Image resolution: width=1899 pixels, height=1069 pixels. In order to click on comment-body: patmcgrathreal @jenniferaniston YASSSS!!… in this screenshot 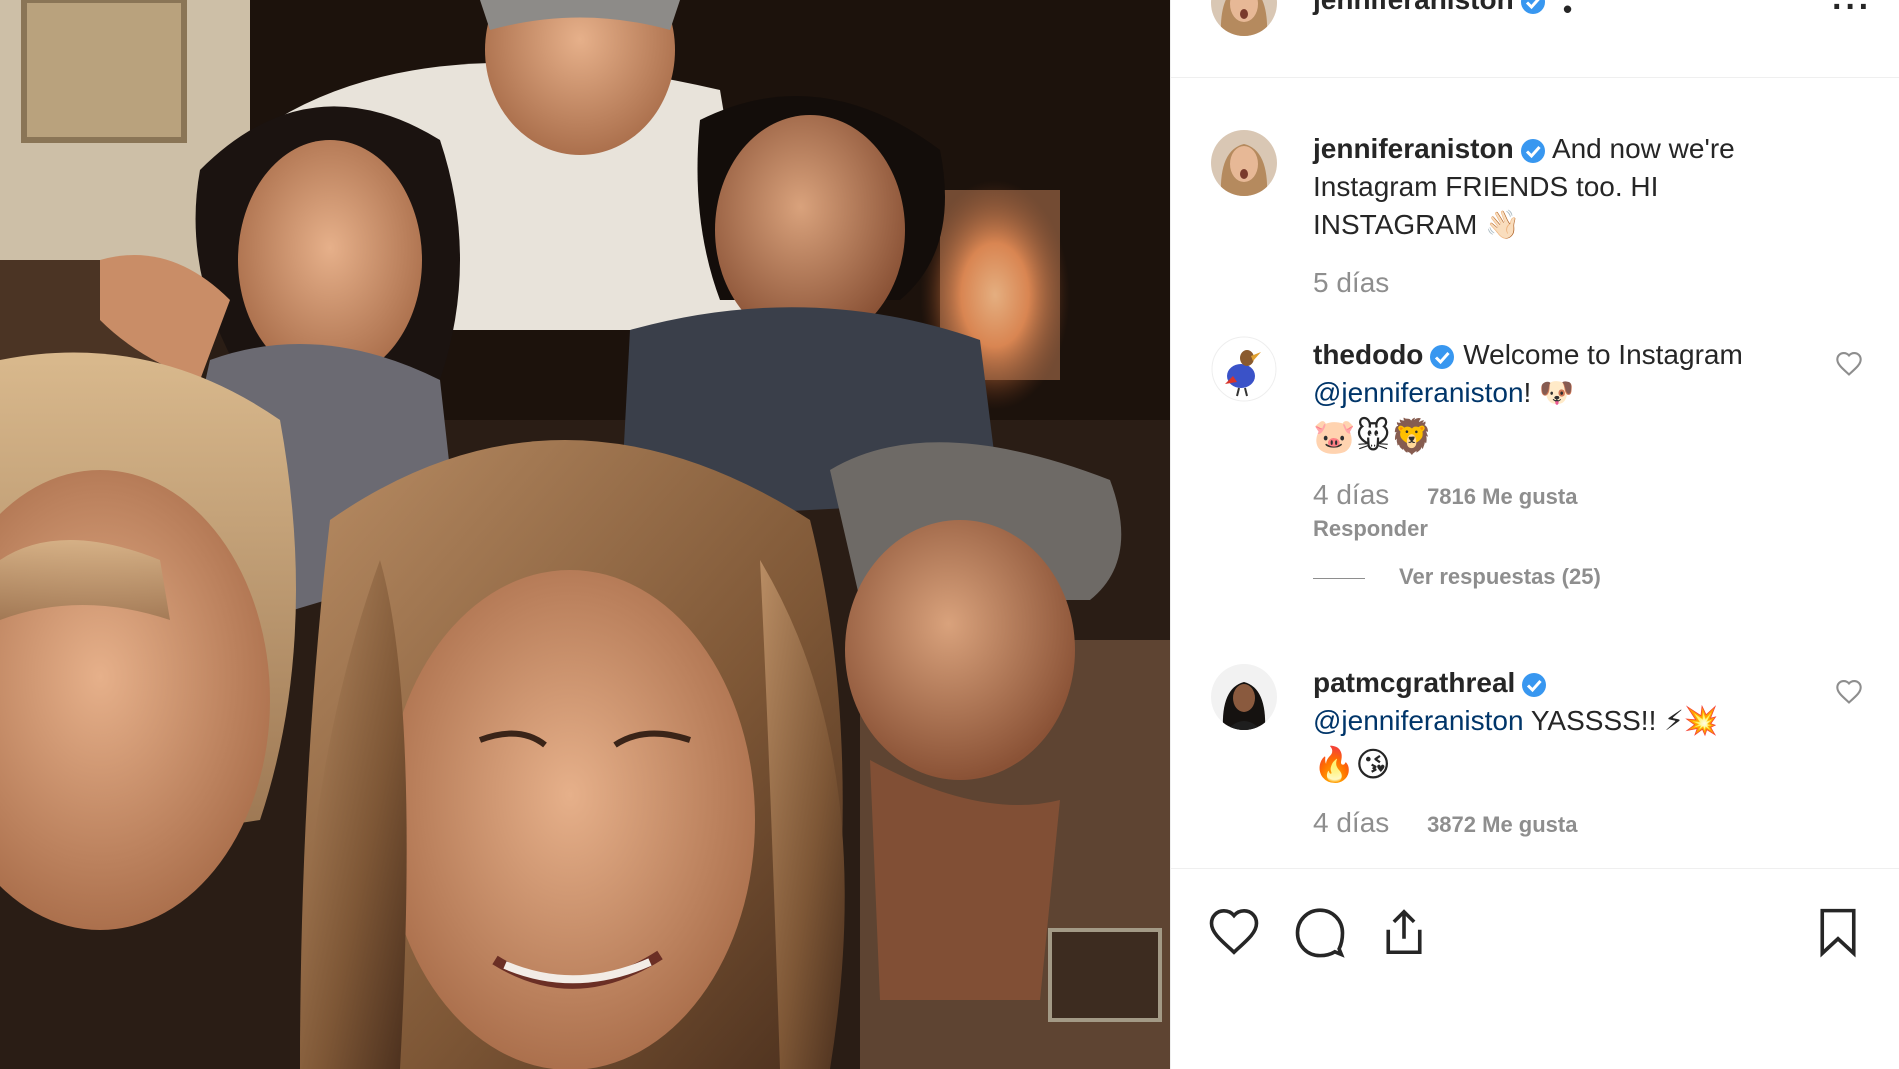, I will do `click(1553, 753)`.